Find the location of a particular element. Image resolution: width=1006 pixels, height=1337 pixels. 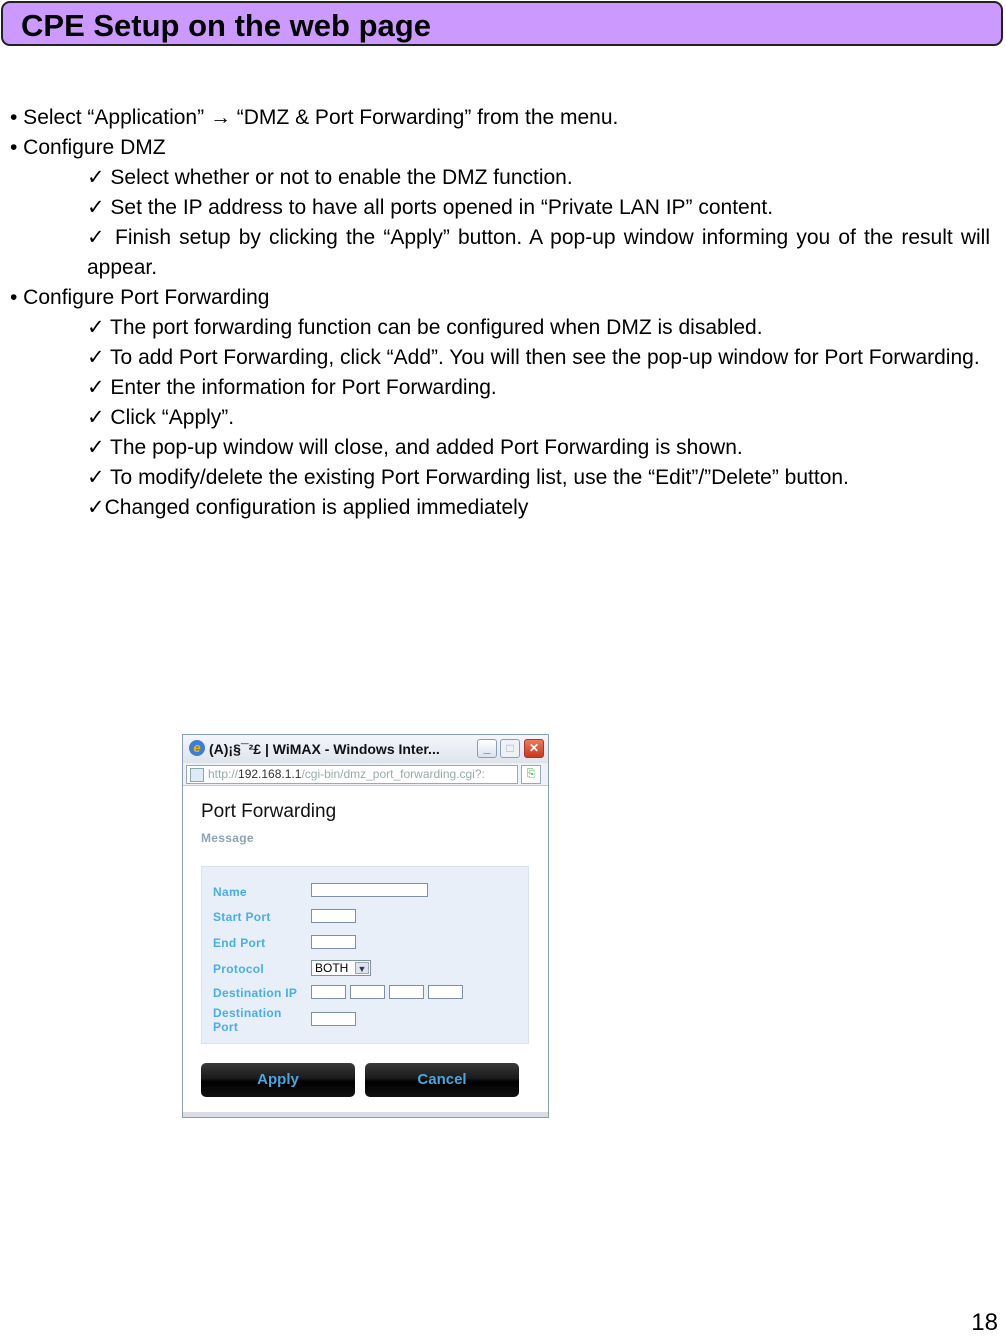

destination-port-input is located at coordinates (333, 1019).